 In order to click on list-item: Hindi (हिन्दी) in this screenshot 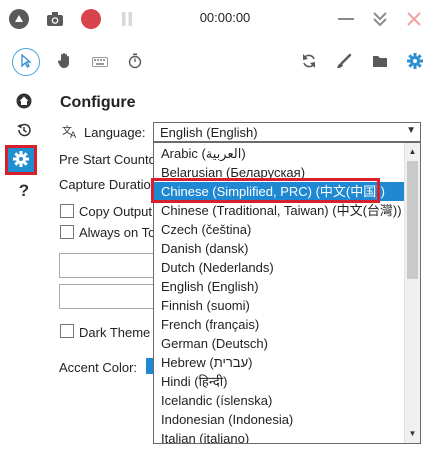, I will do `click(279, 381)`.